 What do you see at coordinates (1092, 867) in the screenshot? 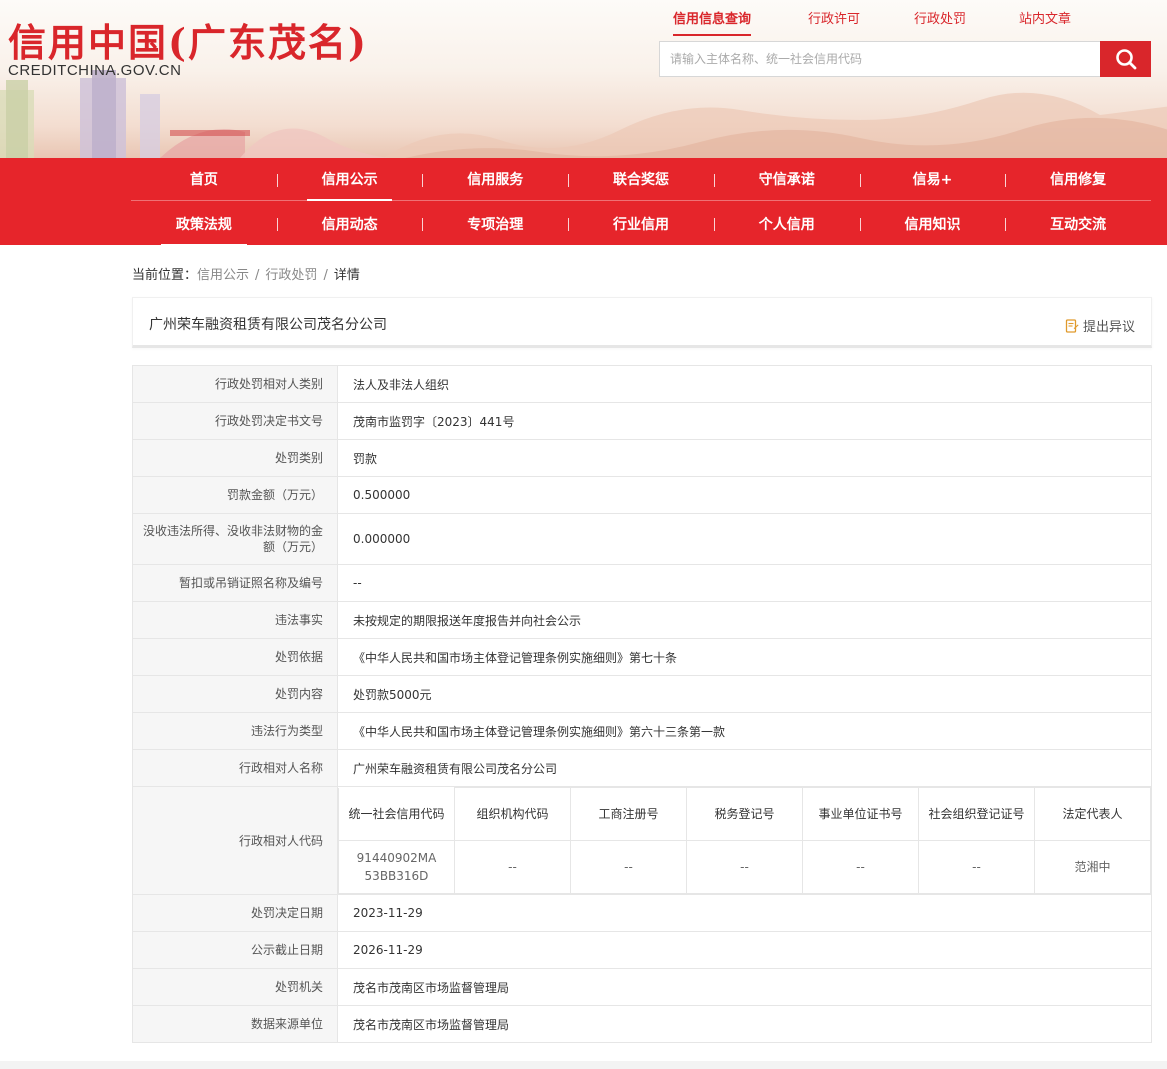
I see `entity-code-value: 范湘中` at bounding box center [1092, 867].